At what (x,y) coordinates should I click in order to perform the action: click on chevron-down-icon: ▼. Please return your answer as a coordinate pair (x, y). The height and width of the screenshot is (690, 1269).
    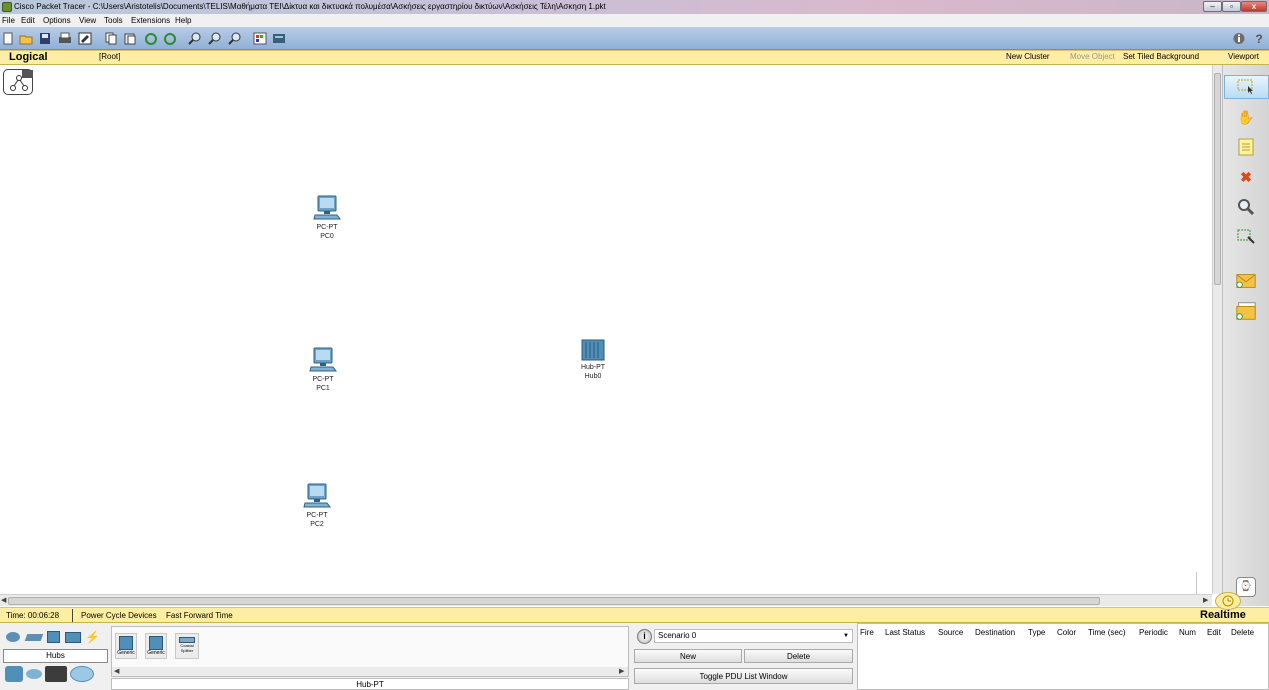
    Looking at the image, I should click on (846, 636).